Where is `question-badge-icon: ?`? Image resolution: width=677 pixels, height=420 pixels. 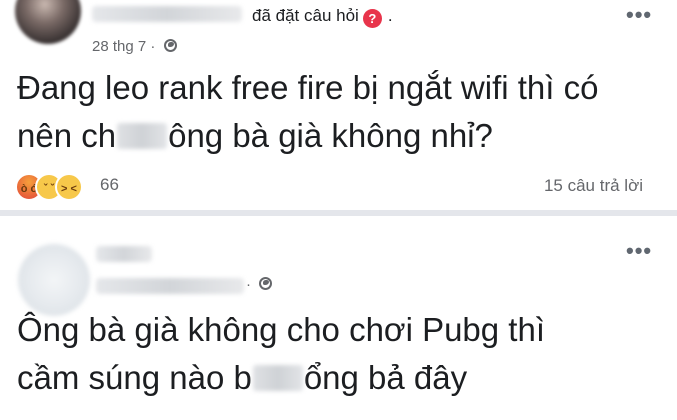
question-badge-icon: ? is located at coordinates (372, 18).